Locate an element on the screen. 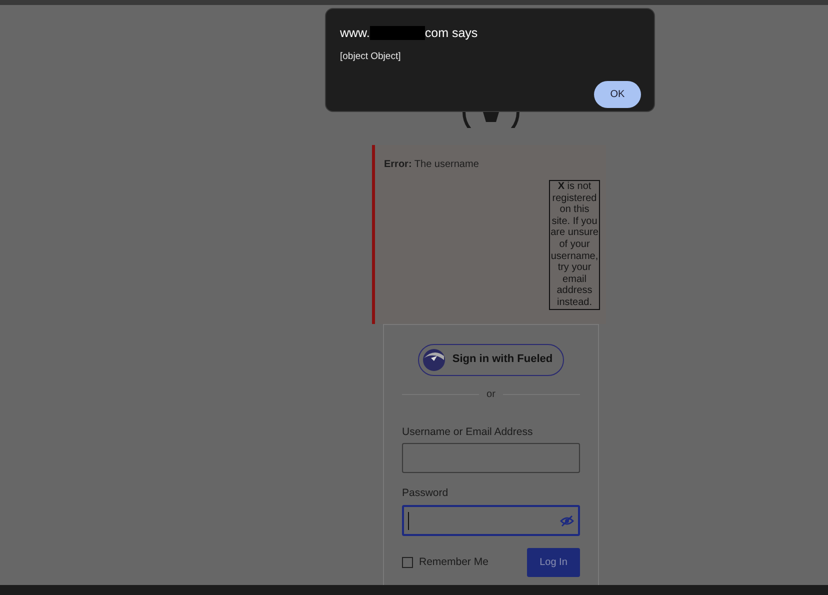  divider-label: or is located at coordinates (491, 395).